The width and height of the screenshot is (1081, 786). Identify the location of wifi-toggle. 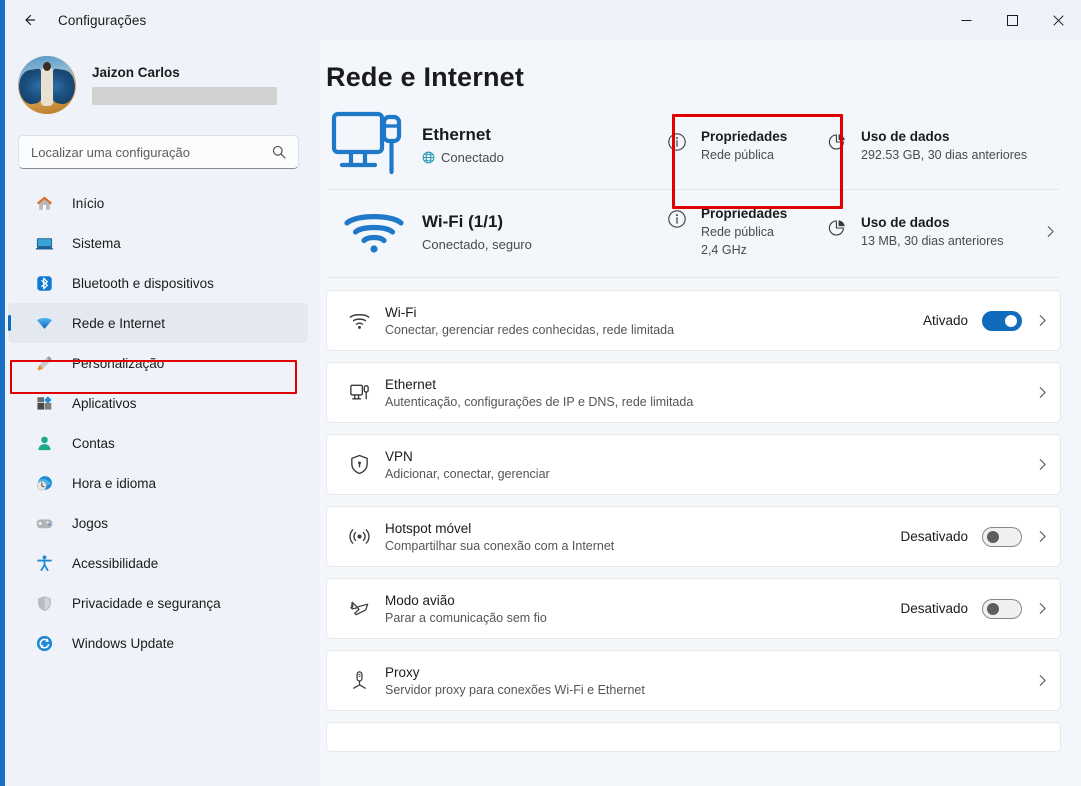
(1002, 320).